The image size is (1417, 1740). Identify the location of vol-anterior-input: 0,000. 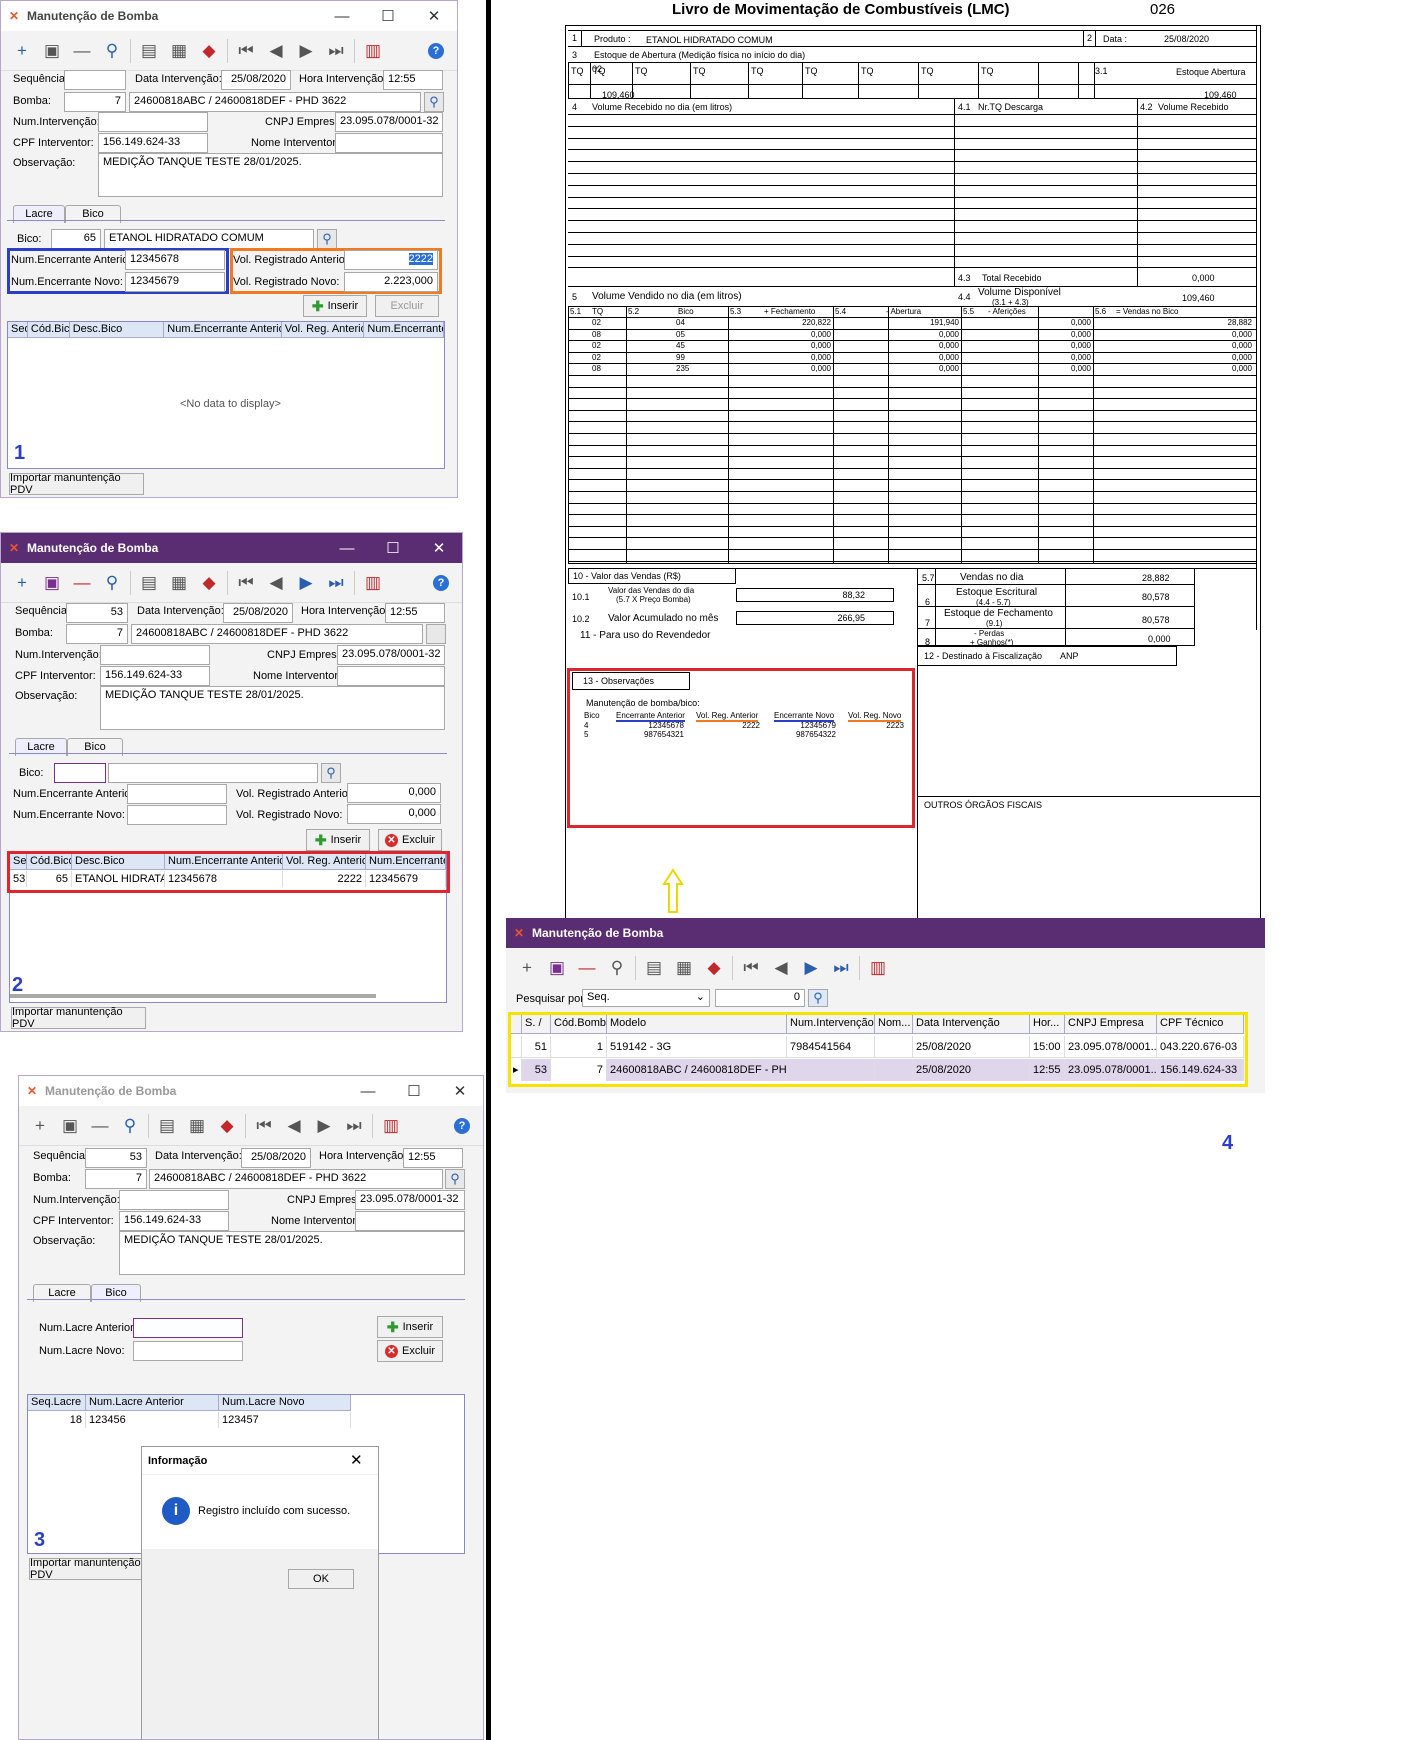
(394, 793).